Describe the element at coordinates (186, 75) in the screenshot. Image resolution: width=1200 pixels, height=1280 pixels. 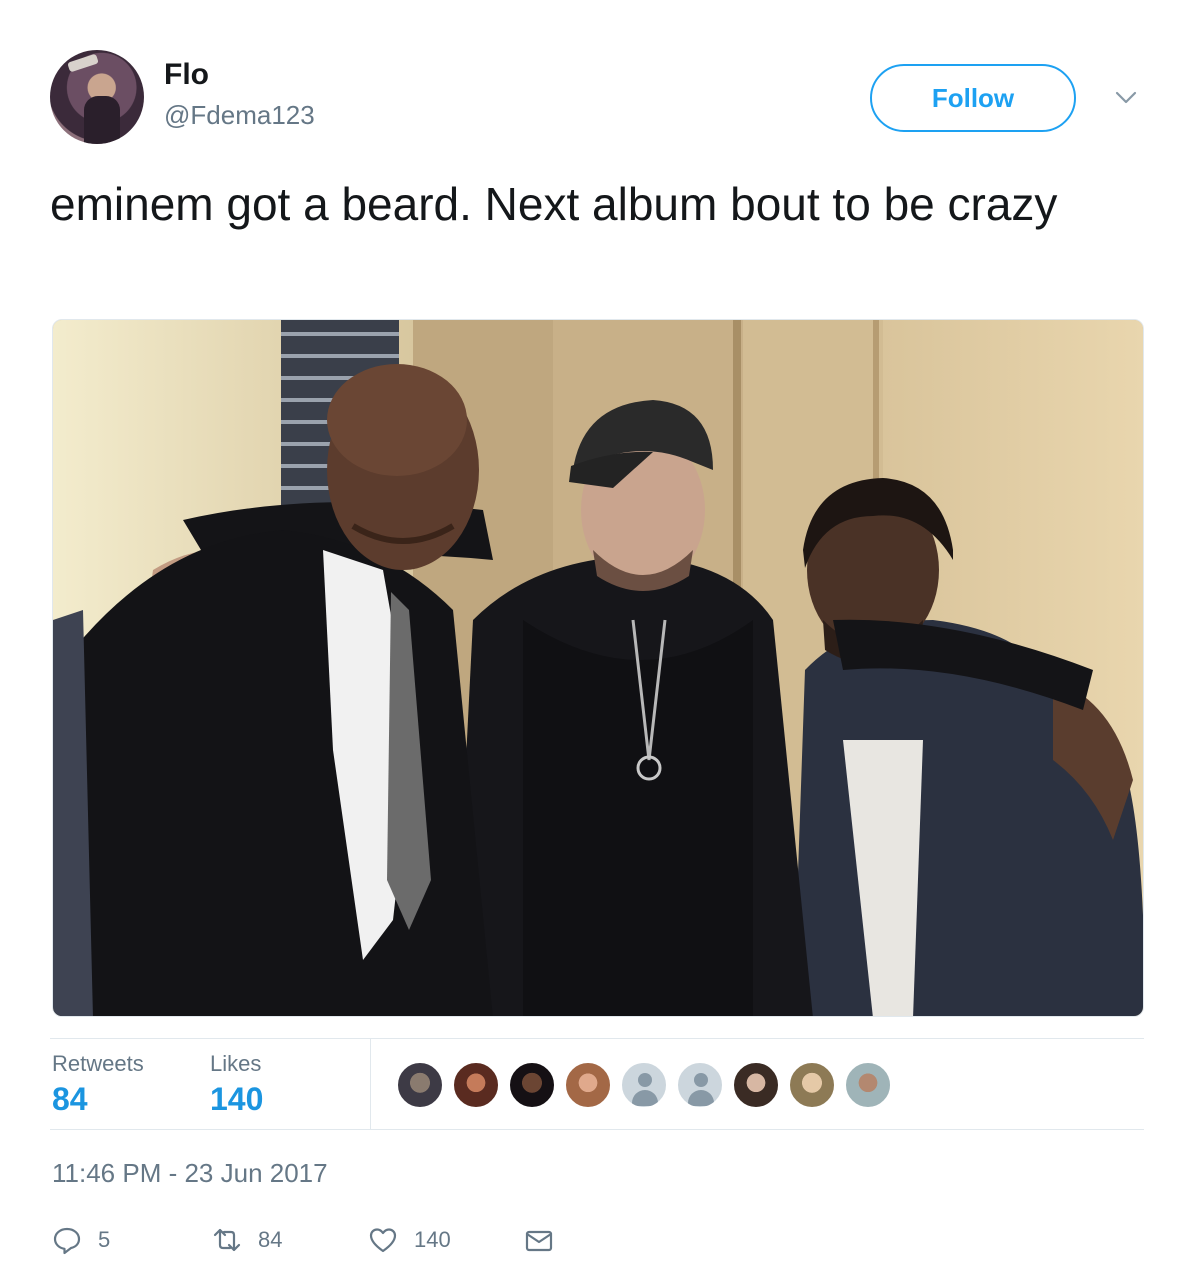
I see `user-display-name: Flo` at that location.